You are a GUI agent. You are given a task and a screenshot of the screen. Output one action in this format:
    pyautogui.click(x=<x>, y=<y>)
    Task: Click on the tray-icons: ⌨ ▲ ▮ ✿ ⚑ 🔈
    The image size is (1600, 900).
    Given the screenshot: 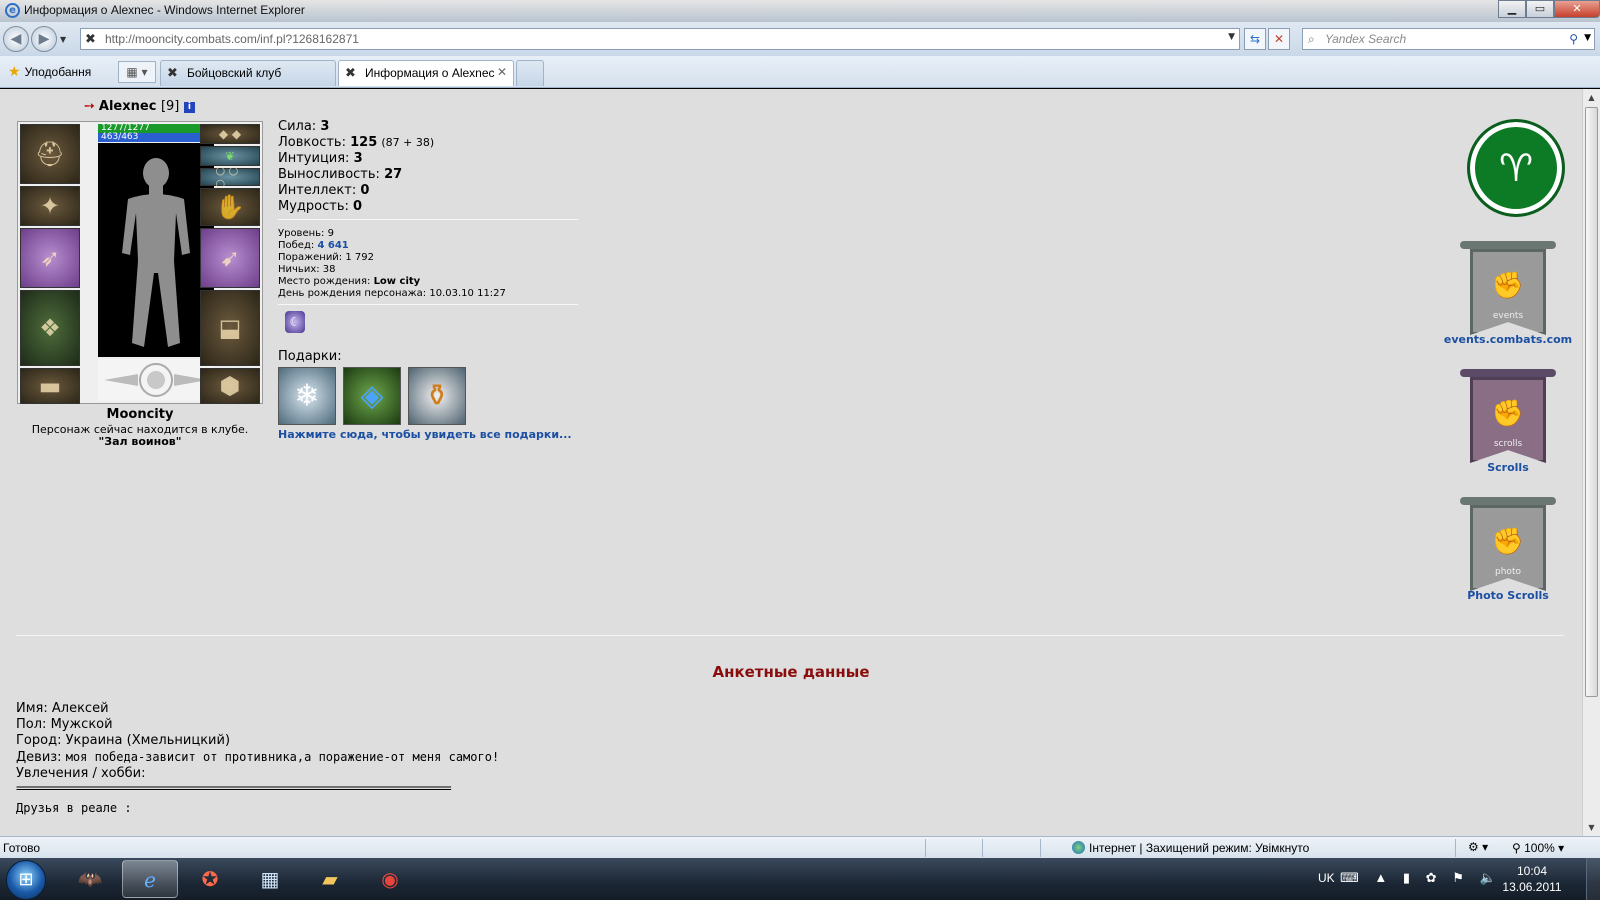 What is the action you would take?
    pyautogui.click(x=1421, y=878)
    